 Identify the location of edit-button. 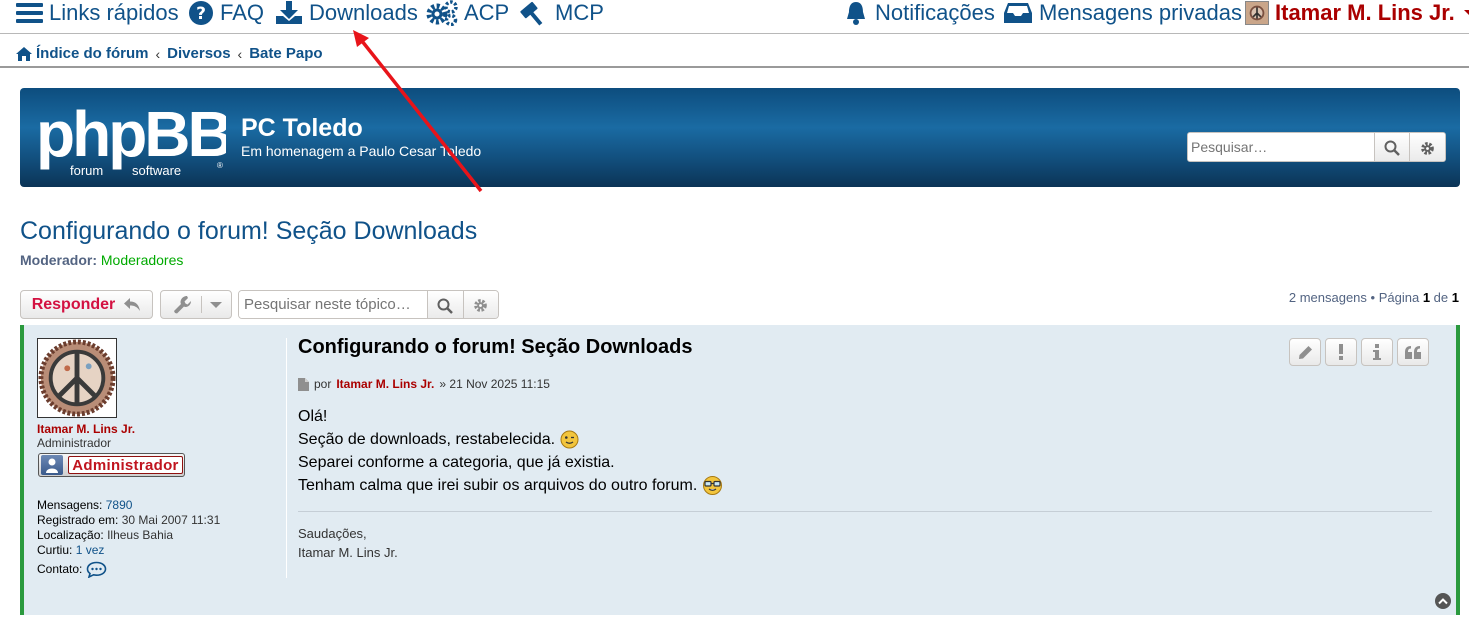
(1305, 352).